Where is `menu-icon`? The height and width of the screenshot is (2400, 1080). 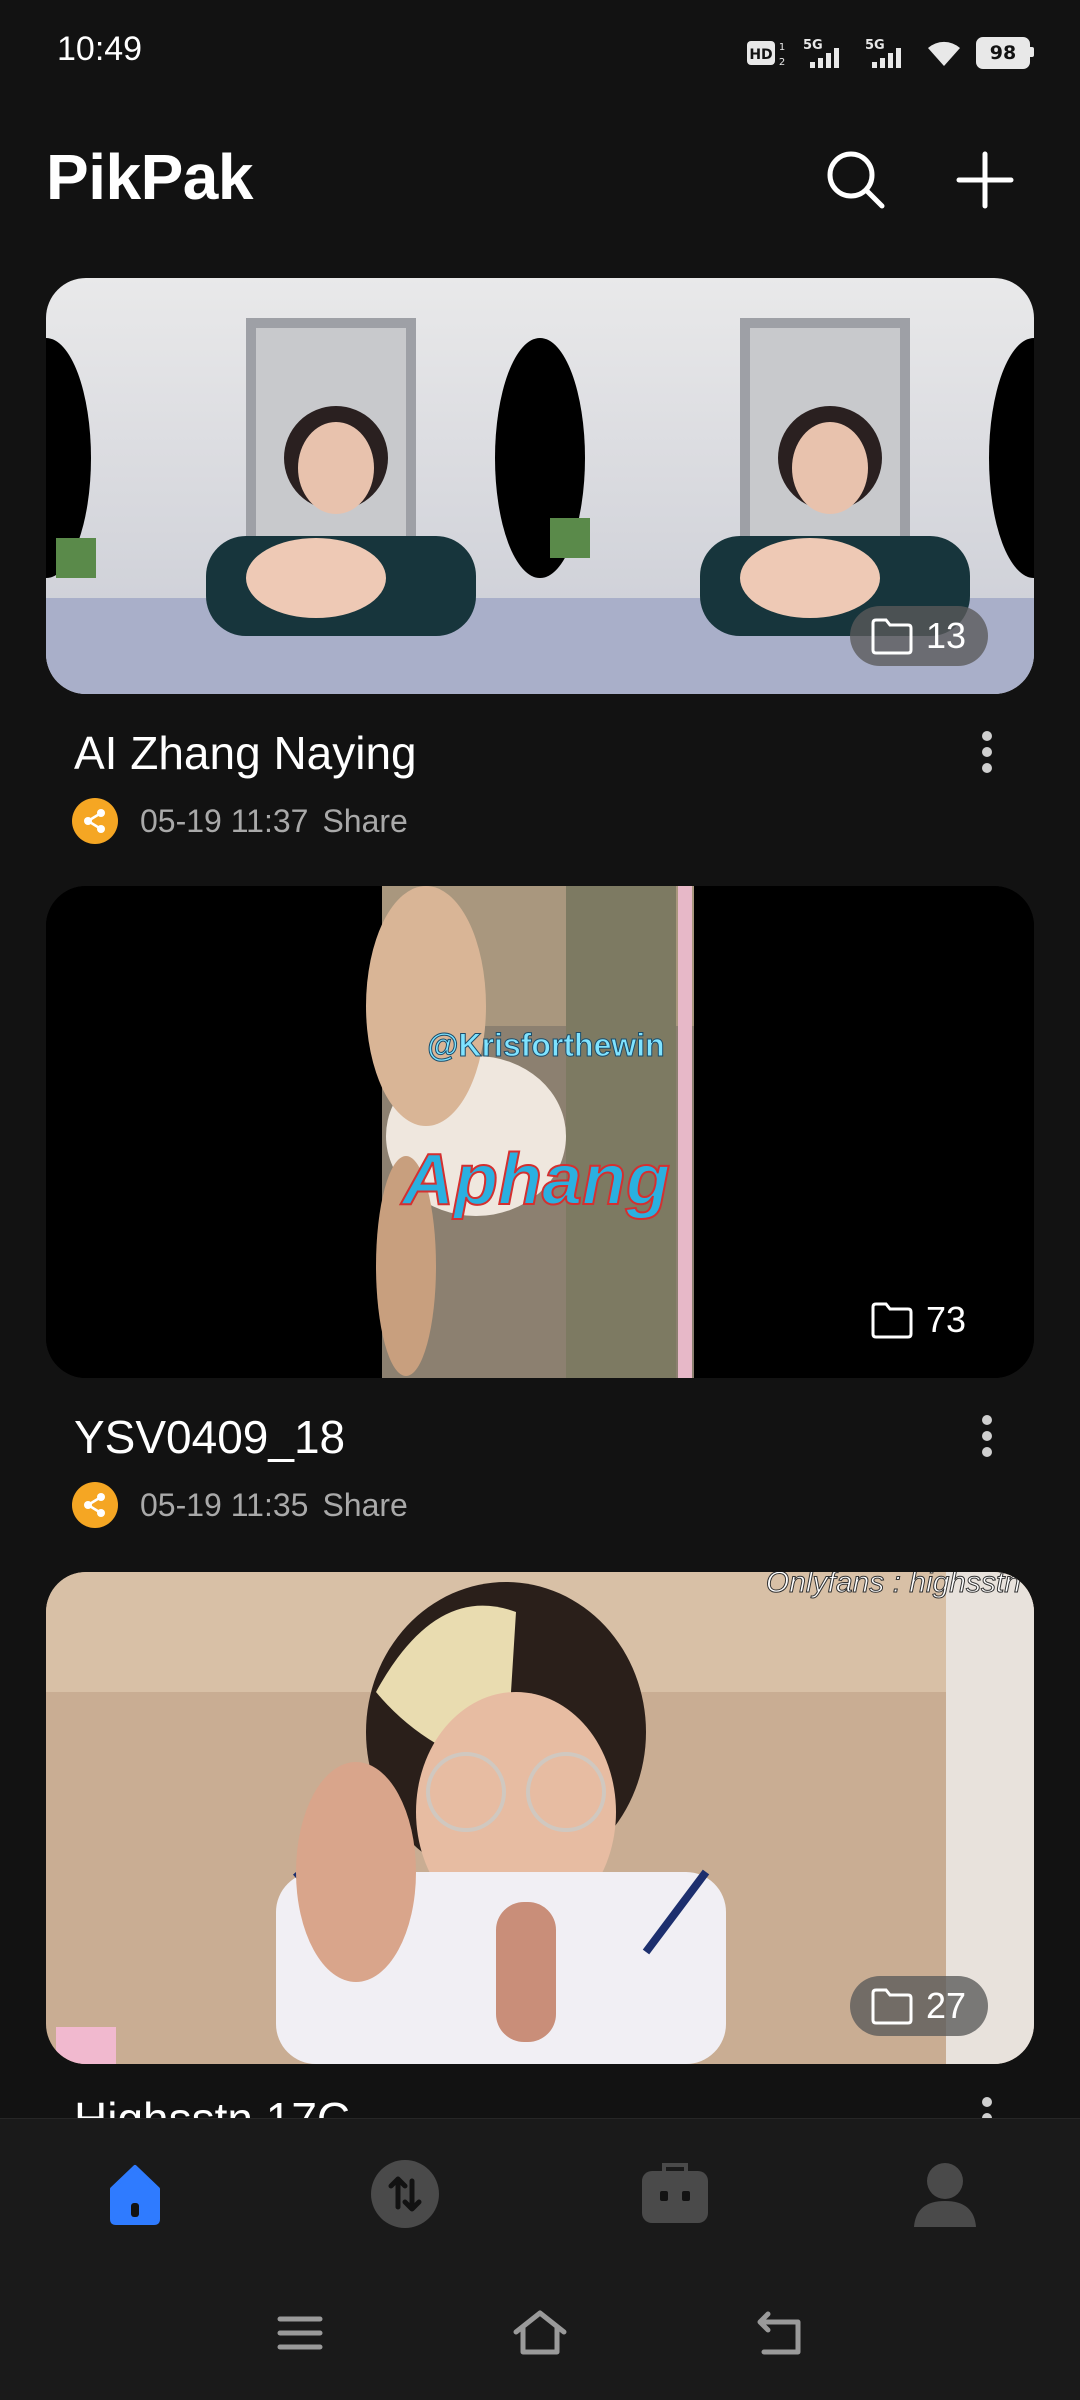 menu-icon is located at coordinates (300, 2333).